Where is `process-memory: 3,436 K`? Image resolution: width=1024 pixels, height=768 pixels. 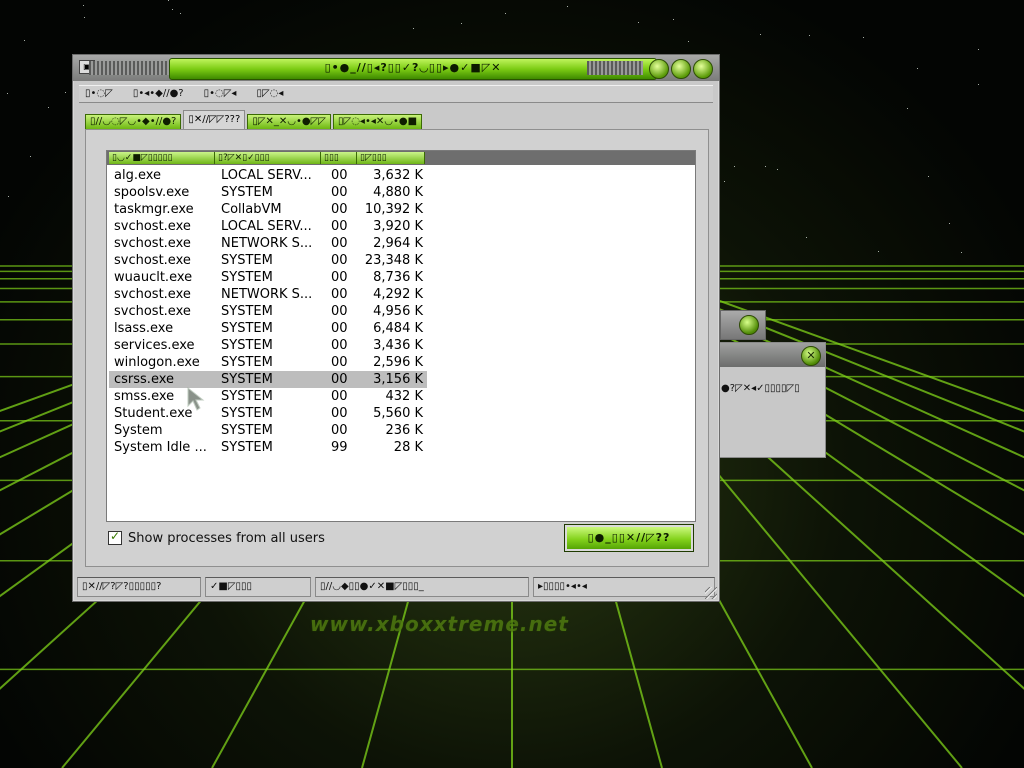
process-memory: 3,436 K is located at coordinates (398, 345).